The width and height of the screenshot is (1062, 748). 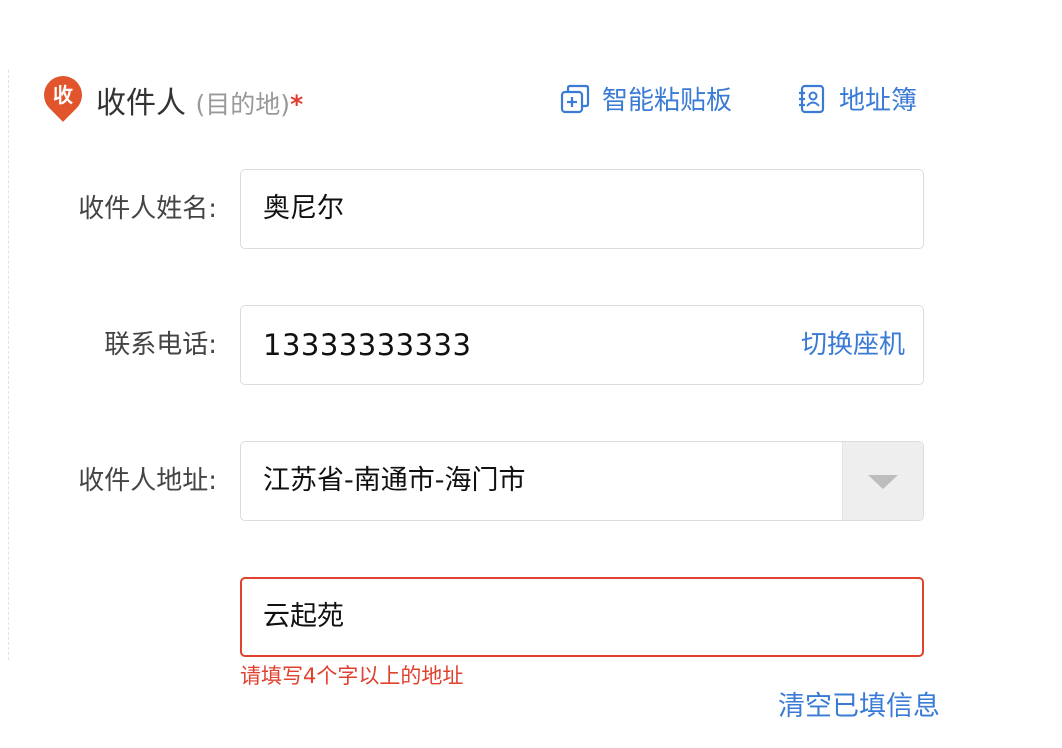 I want to click on paste-board-icon, so click(x=575, y=98).